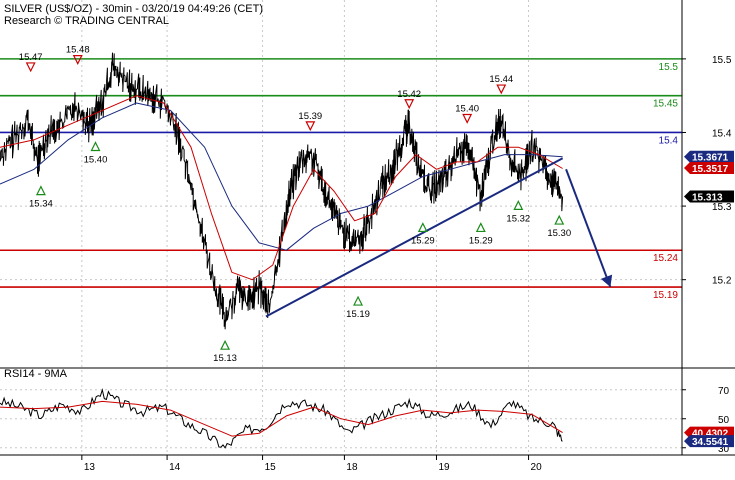  What do you see at coordinates (665, 104) in the screenshot?
I see `level-label: 15.45` at bounding box center [665, 104].